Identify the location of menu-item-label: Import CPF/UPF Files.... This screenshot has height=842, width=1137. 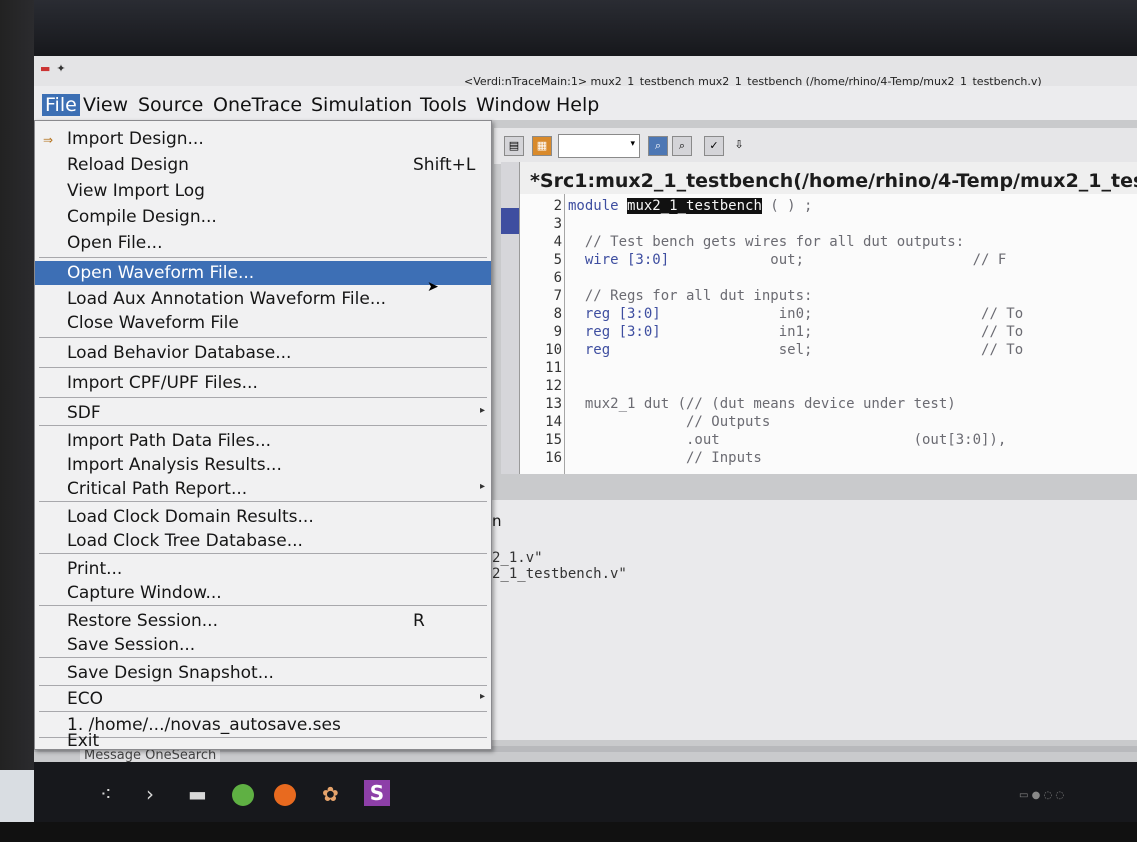
(162, 383).